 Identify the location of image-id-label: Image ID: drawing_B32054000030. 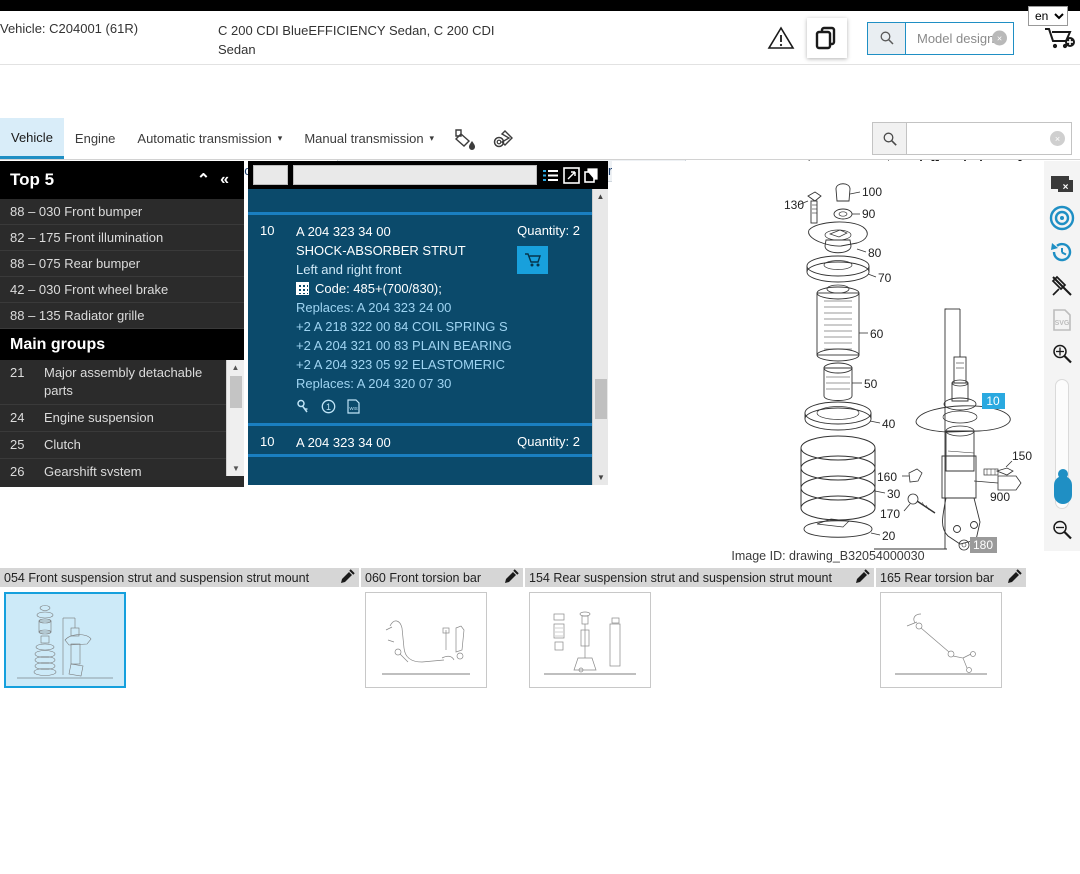
(828, 556).